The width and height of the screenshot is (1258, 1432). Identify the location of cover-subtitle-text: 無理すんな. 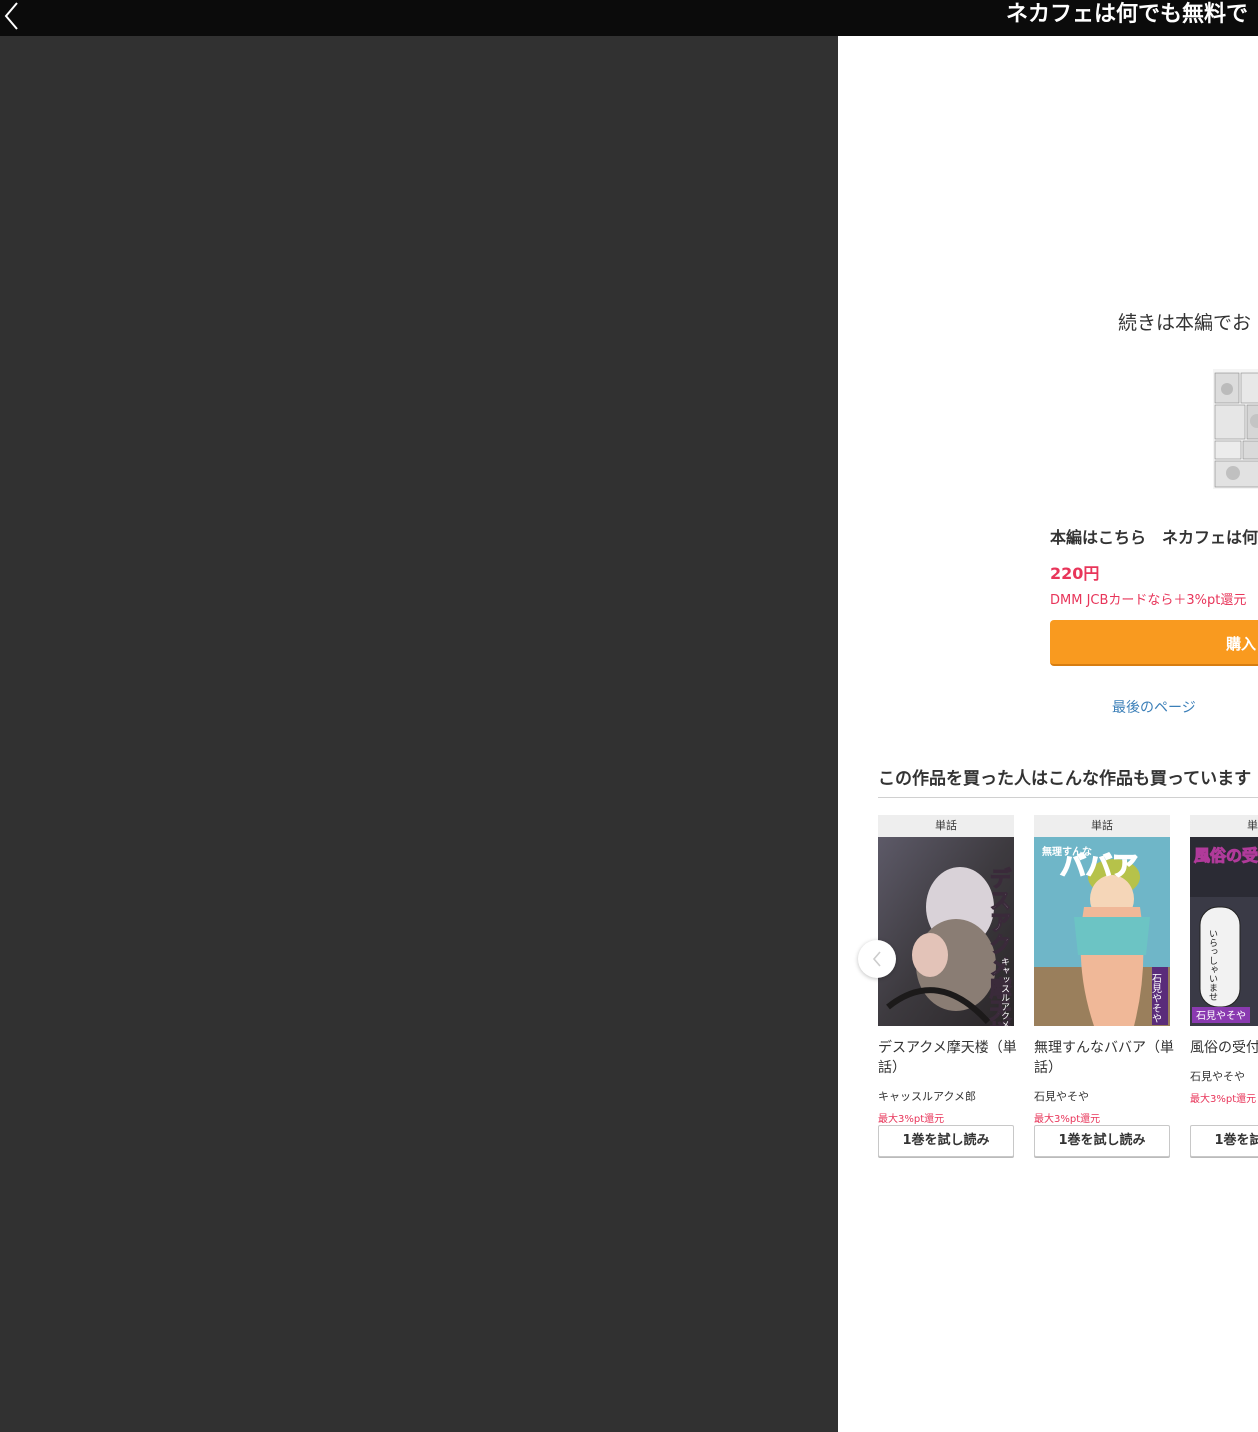
(1067, 851).